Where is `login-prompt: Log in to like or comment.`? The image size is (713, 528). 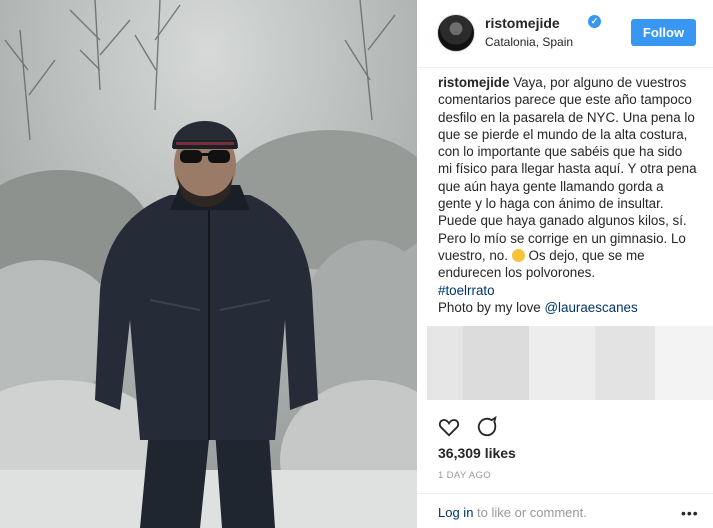
login-prompt: Log in to like or comment. is located at coordinates (512, 512).